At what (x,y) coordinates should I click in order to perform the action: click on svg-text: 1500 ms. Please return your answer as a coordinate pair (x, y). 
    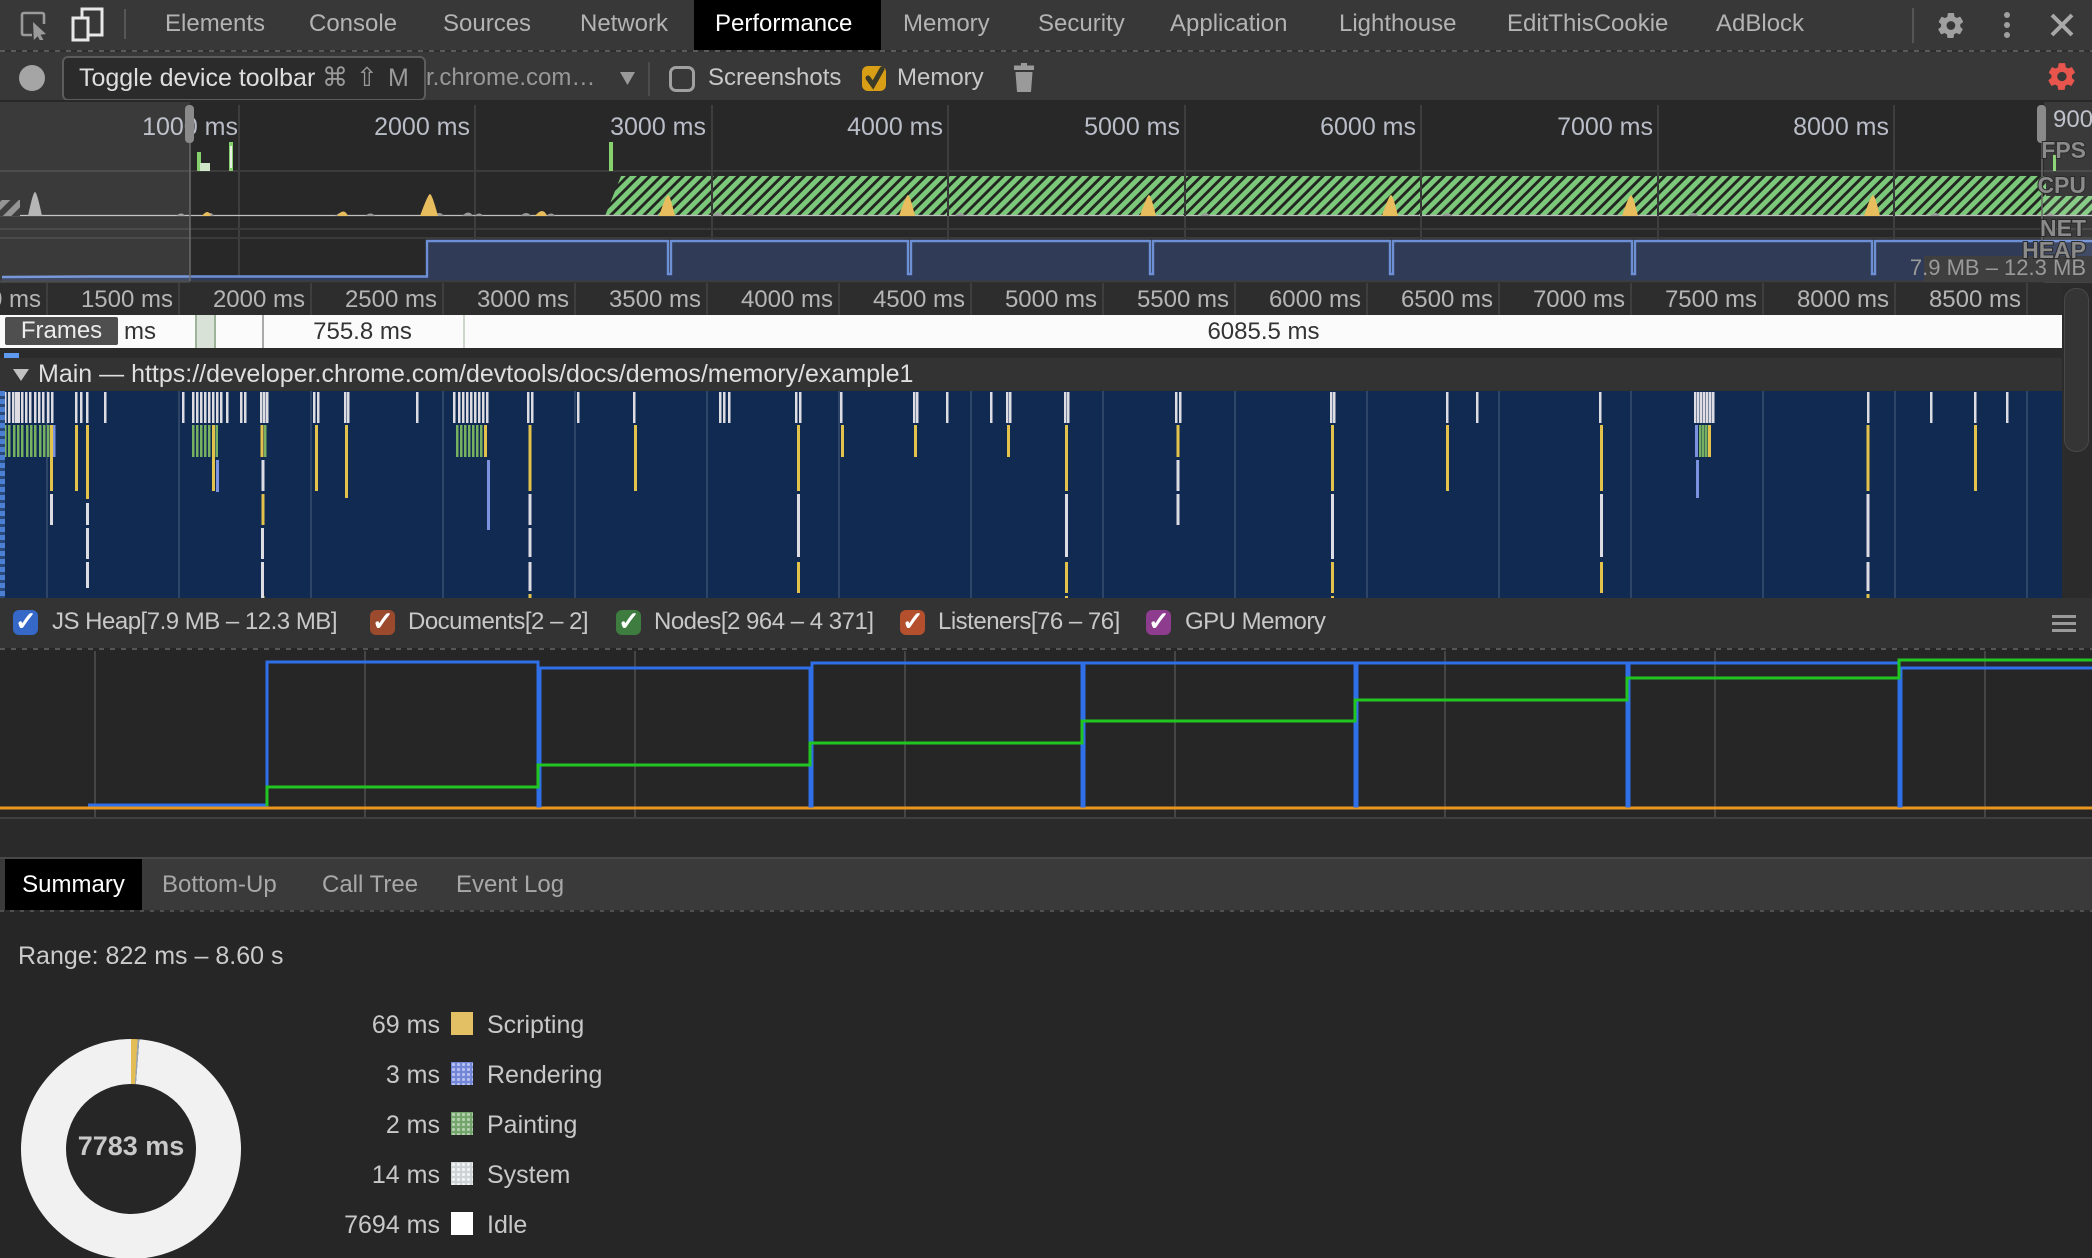
    Looking at the image, I should click on (127, 299).